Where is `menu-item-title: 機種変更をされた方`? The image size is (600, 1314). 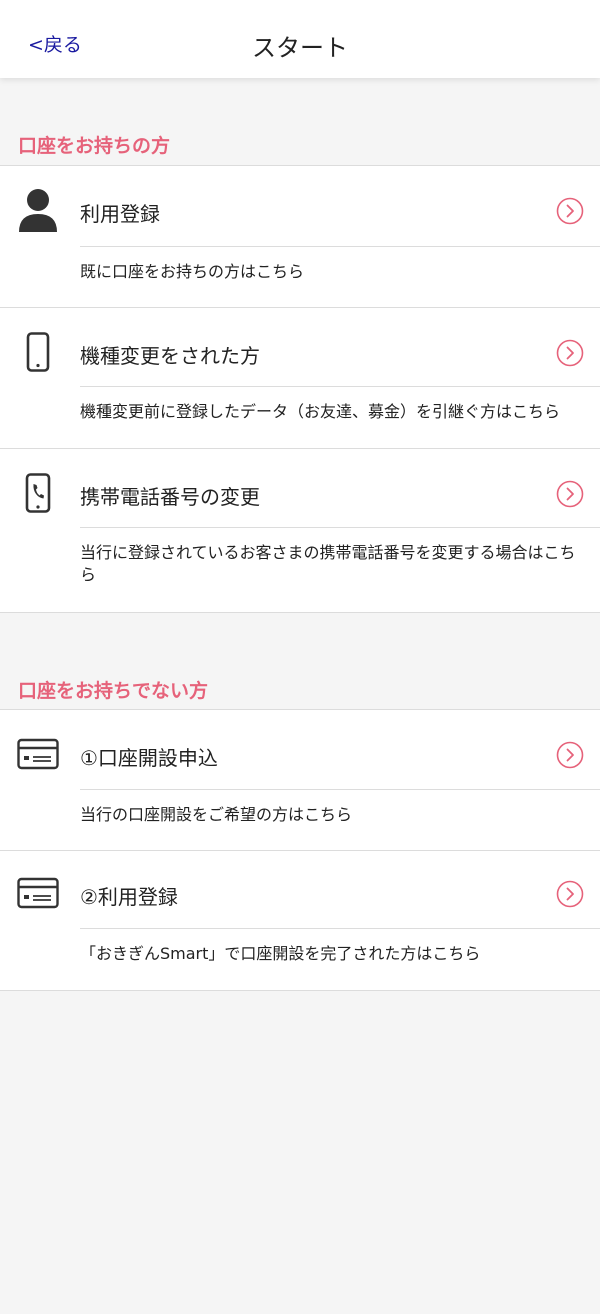
menu-item-title: 機種変更をされた方 is located at coordinates (170, 356).